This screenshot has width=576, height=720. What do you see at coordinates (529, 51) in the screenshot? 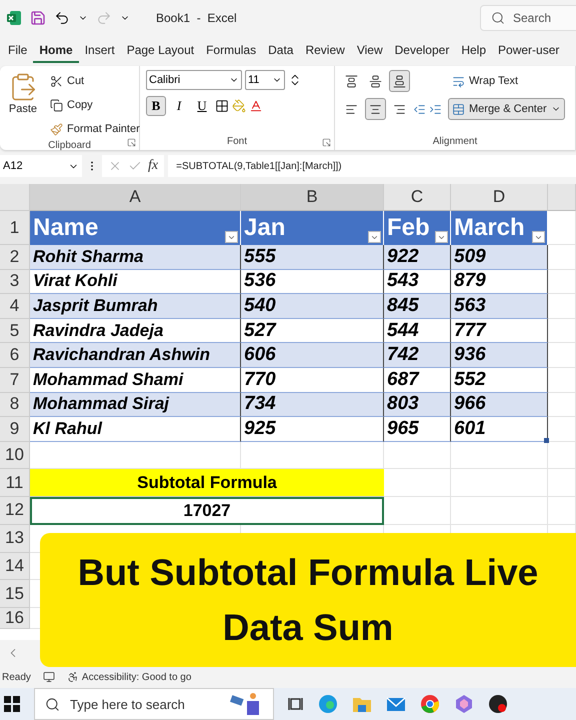
I see `ribbon-tab: Power-user` at bounding box center [529, 51].